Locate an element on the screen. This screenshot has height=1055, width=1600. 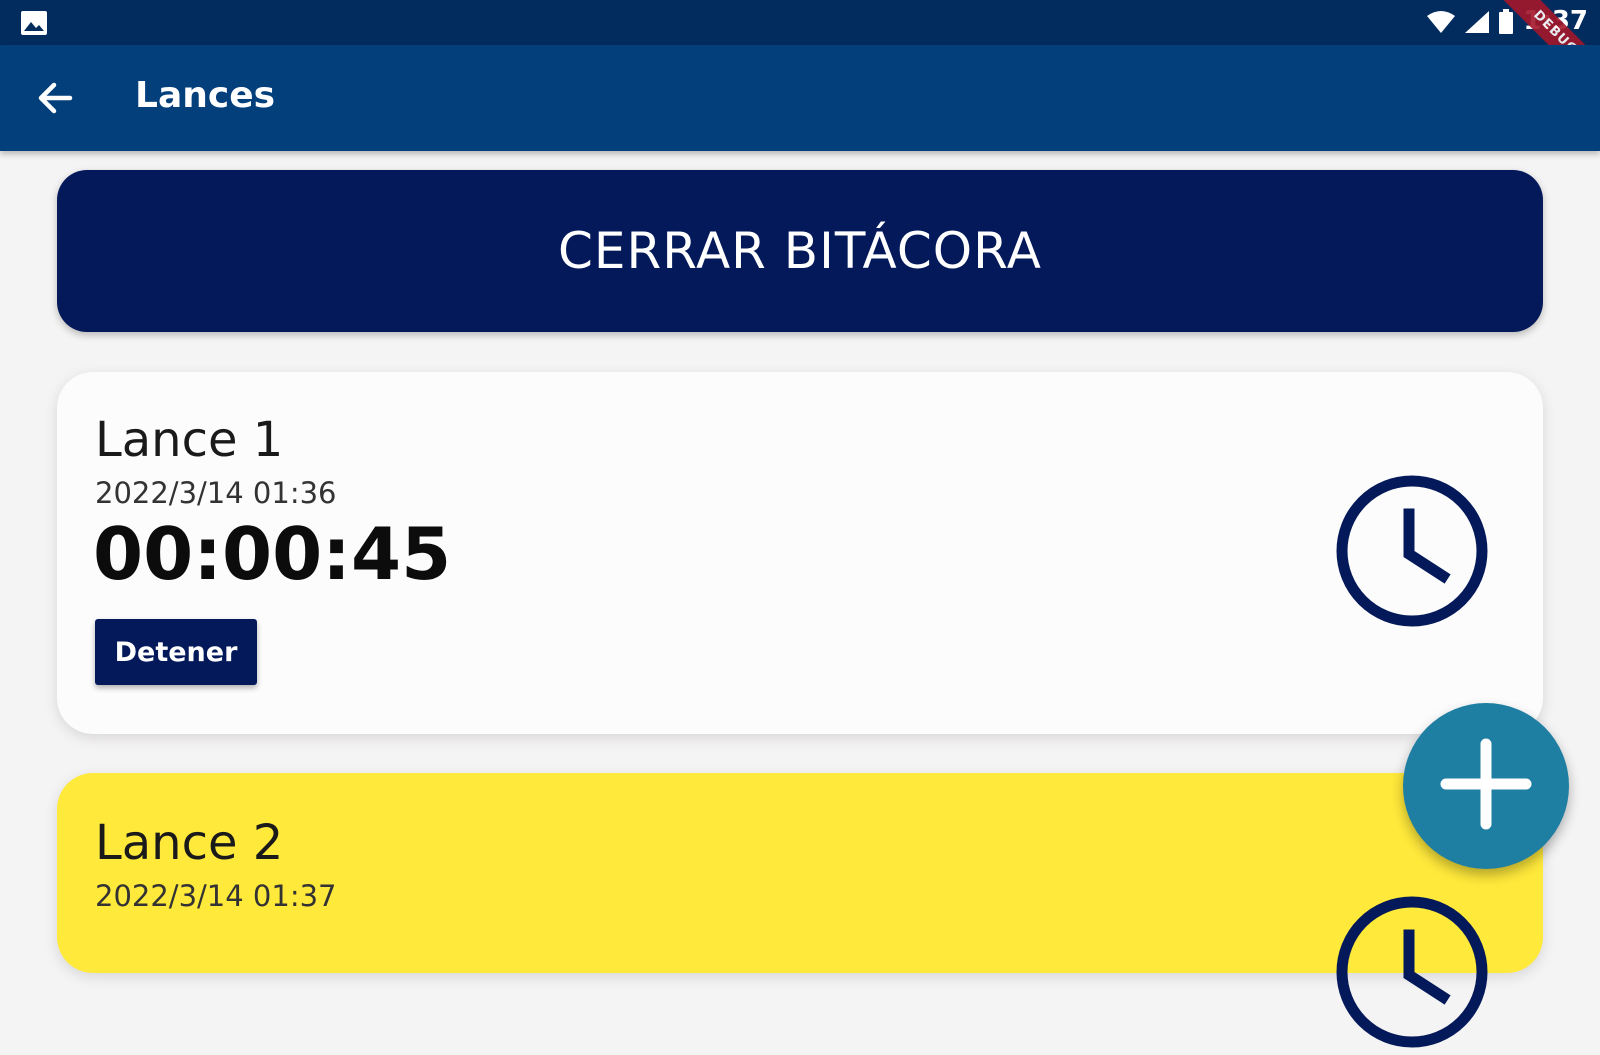
system-icons is located at coordinates (1470, 24).